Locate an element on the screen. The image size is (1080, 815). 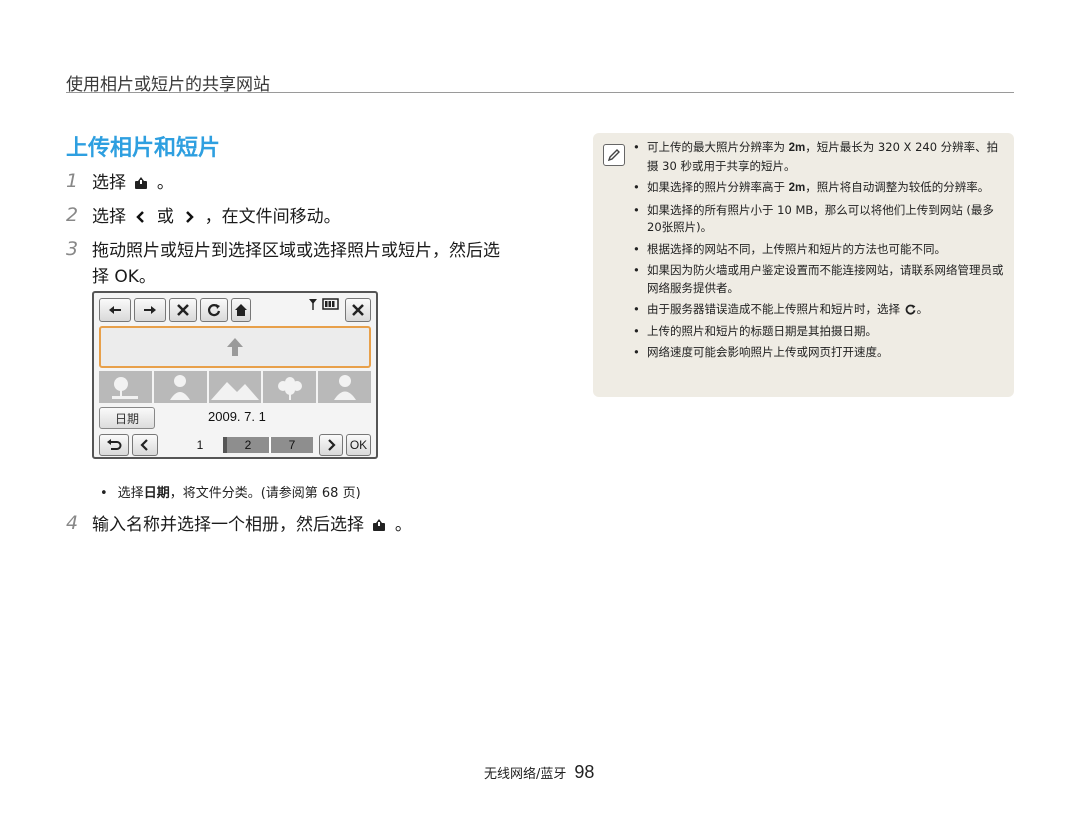
next-button is located at coordinates (331, 445).